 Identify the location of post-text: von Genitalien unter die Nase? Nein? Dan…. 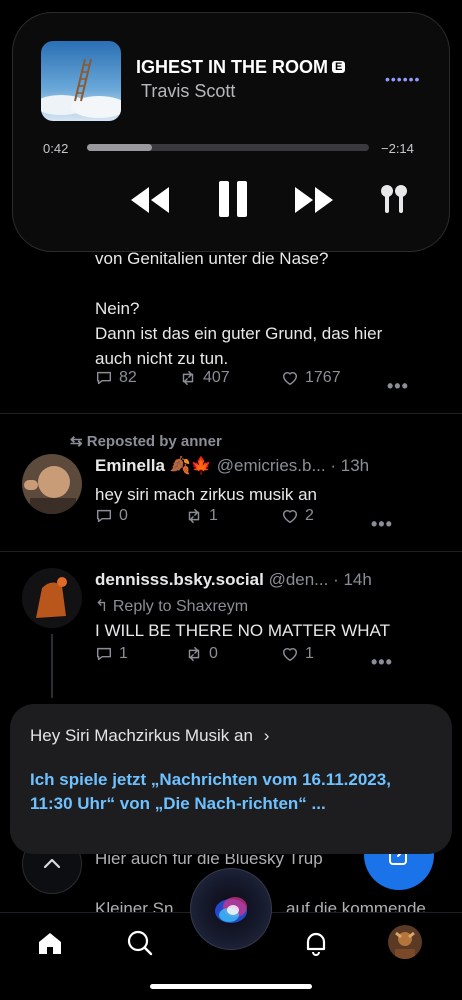
(275, 308).